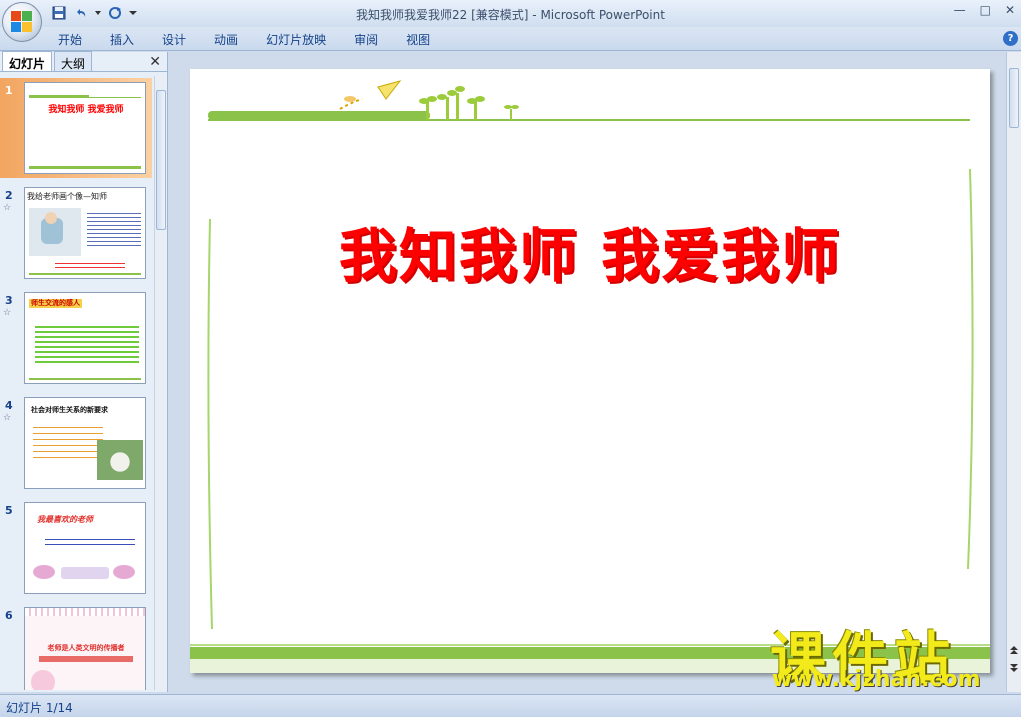  I want to click on thumbnail-item: 6 老师是人类文明的传播者, so click(76, 646).